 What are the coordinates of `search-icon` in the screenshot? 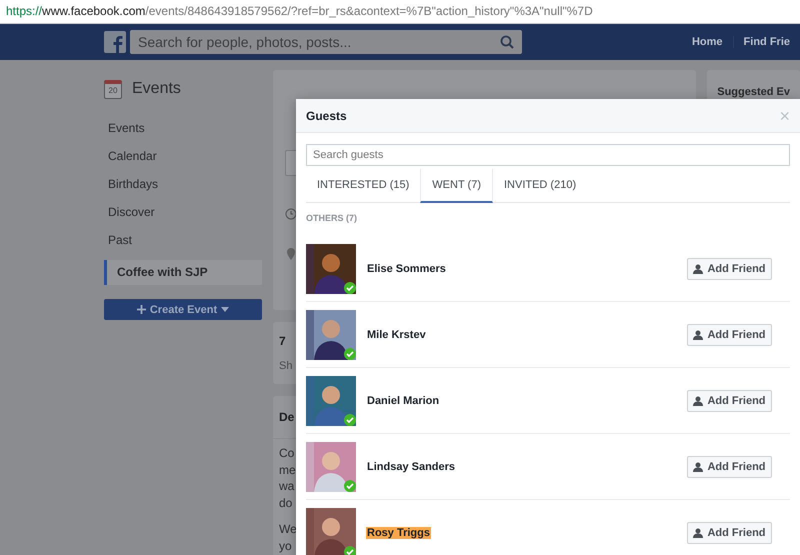 It's located at (507, 42).